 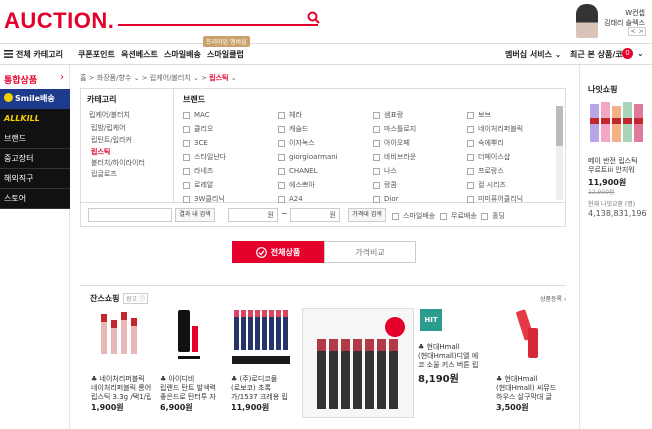 I want to click on brand-checkbox: 나스, so click(x=394, y=171).